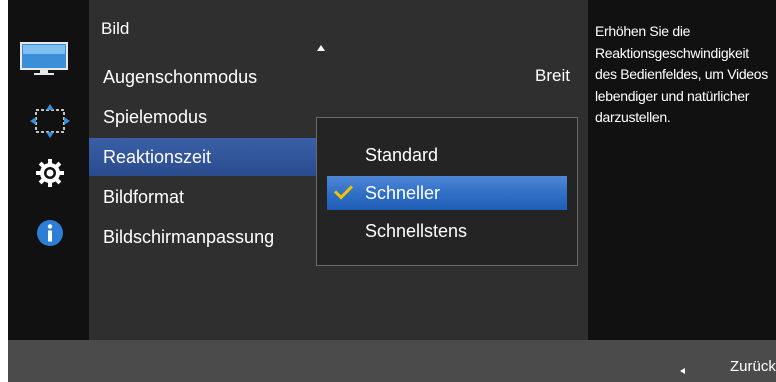 This screenshot has height=382, width=776. What do you see at coordinates (343, 190) in the screenshot?
I see `checkmark-icon` at bounding box center [343, 190].